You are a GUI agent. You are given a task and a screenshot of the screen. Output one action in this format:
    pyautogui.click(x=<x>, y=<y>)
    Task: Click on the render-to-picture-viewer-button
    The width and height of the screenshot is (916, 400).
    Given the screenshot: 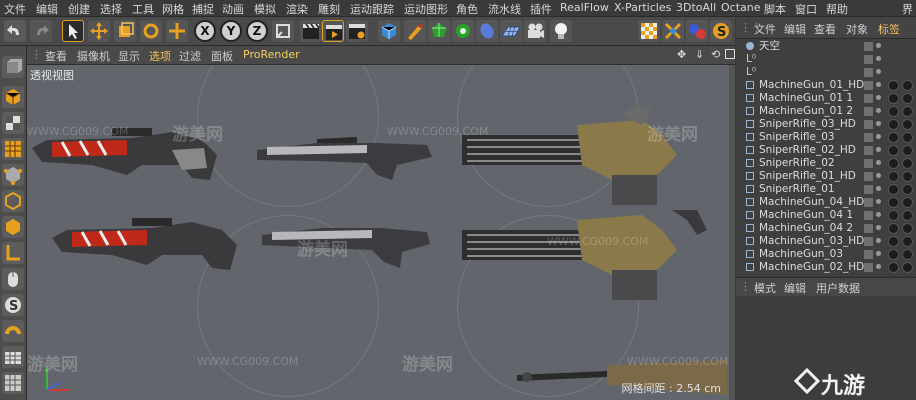 What is the action you would take?
    pyautogui.click(x=333, y=31)
    